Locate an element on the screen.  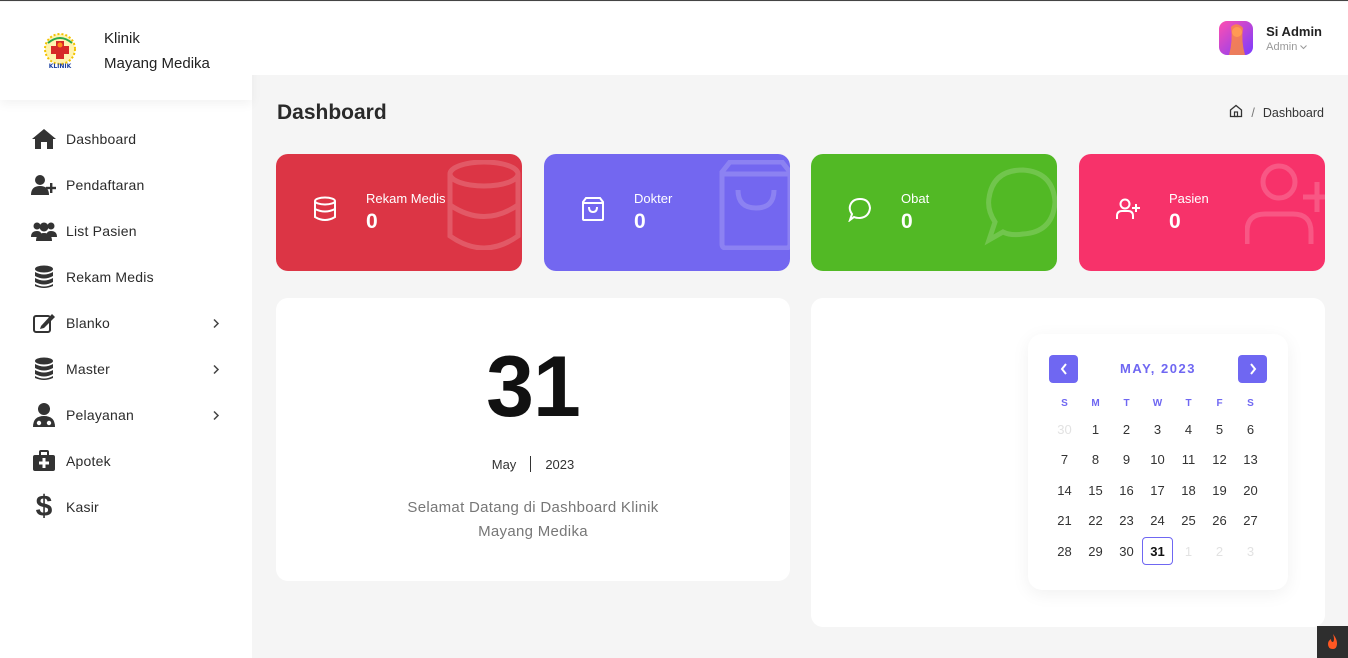
sidebar-item-blanko: Blanko is located at coordinates (126, 323).